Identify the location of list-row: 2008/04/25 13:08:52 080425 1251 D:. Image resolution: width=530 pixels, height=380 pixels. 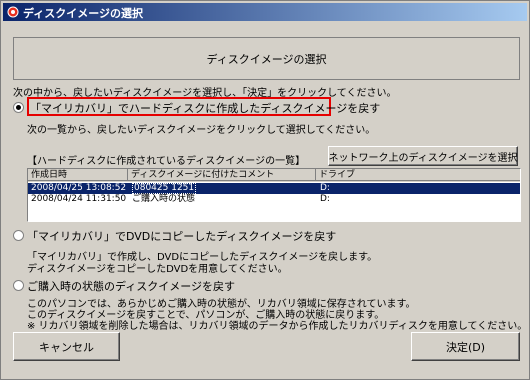
(274, 188).